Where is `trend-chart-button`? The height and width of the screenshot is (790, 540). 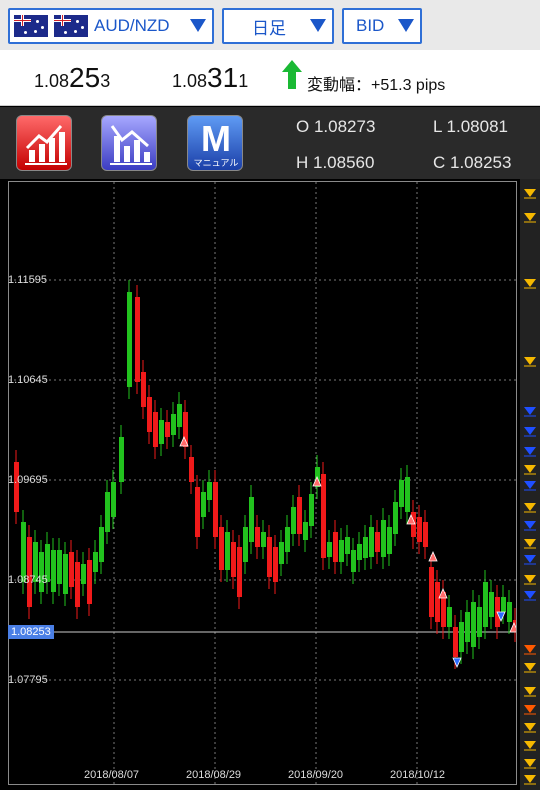 trend-chart-button is located at coordinates (44, 143).